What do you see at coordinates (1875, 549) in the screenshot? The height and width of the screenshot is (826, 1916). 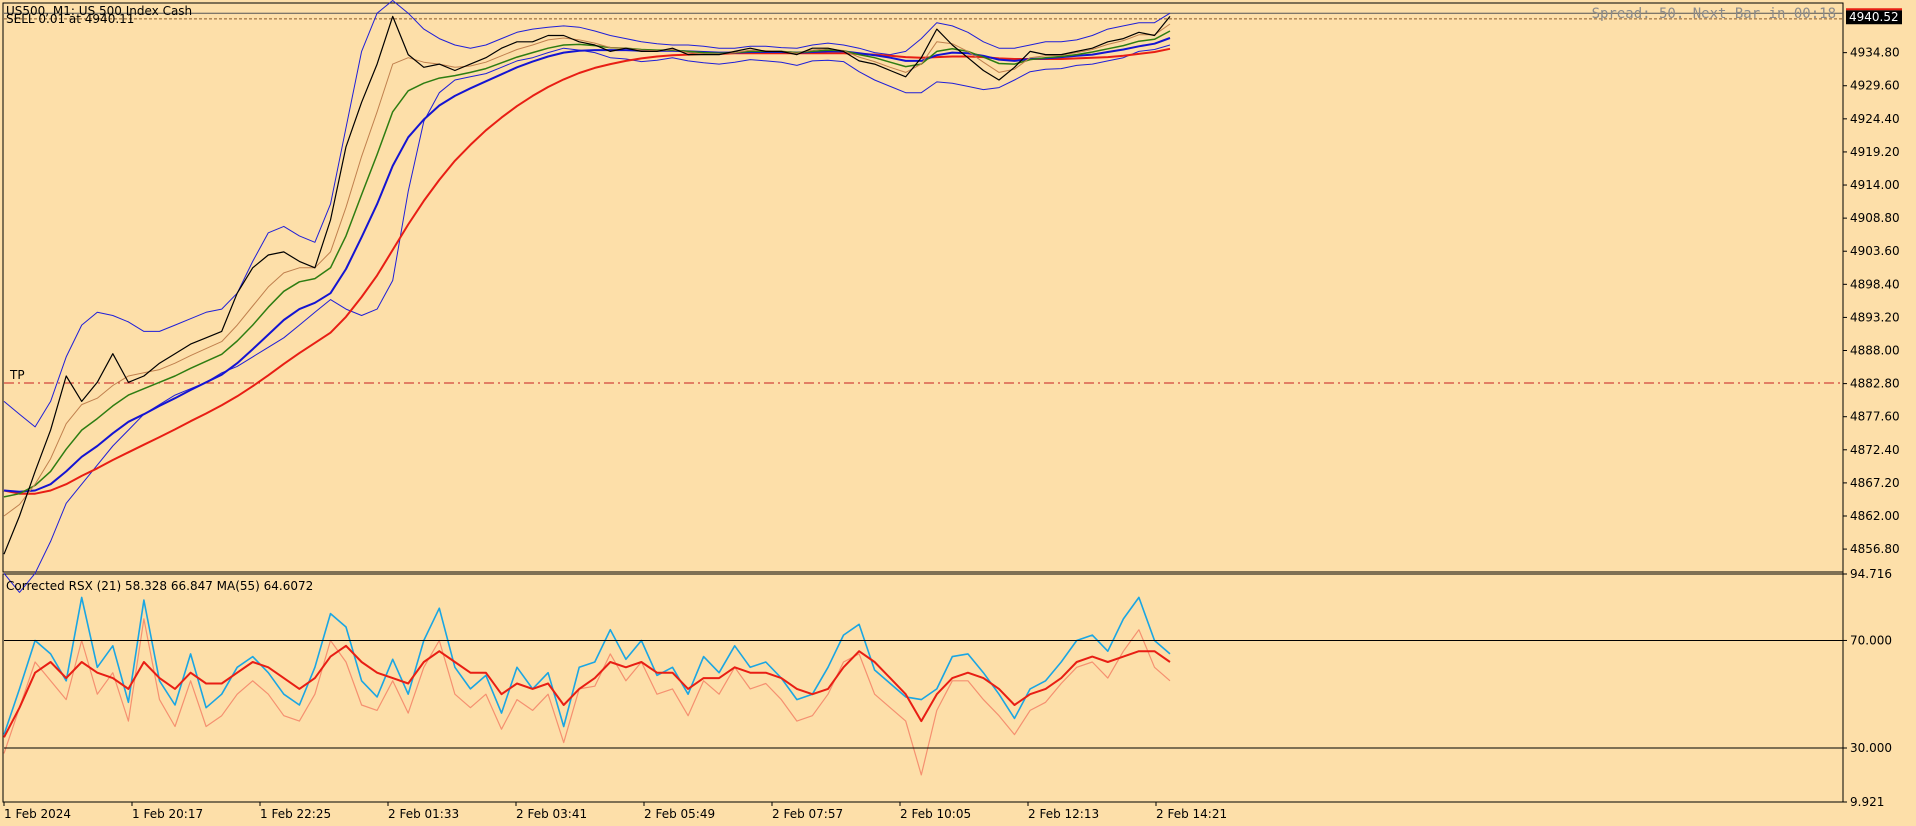 I see `price-tick-label: 4856.80` at bounding box center [1875, 549].